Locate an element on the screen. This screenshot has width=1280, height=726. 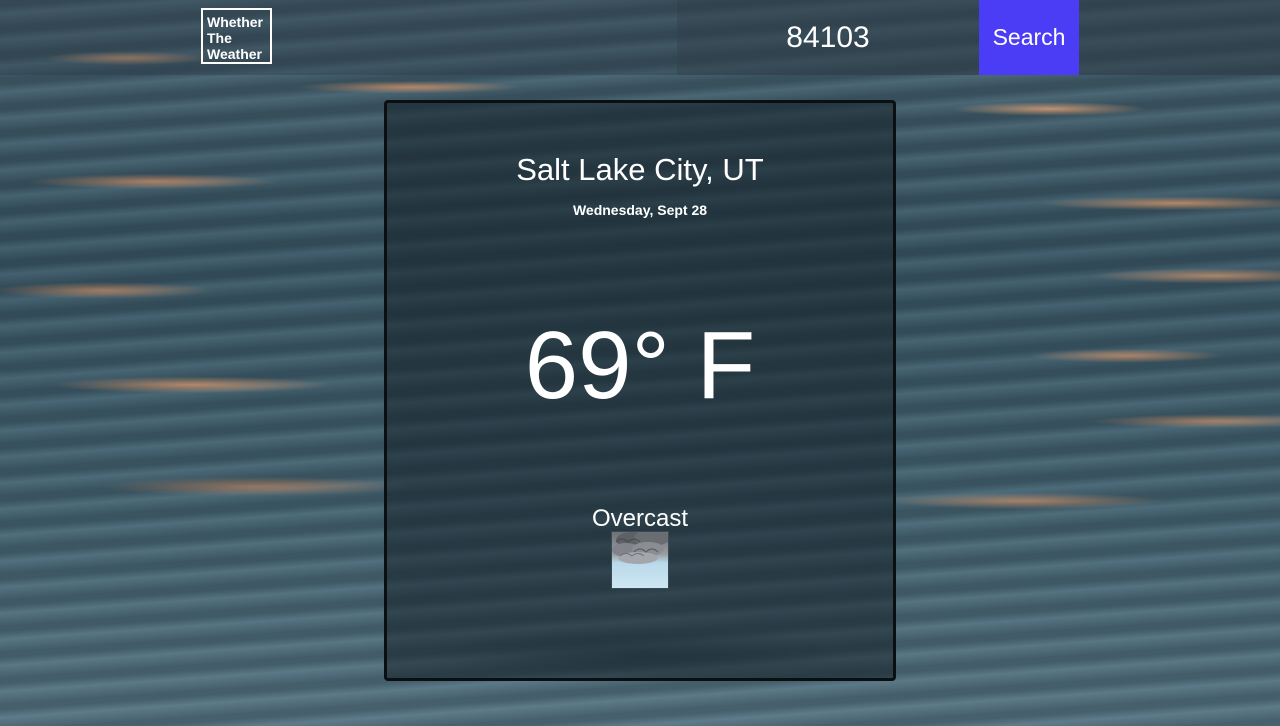
search-button: Search is located at coordinates (1029, 37).